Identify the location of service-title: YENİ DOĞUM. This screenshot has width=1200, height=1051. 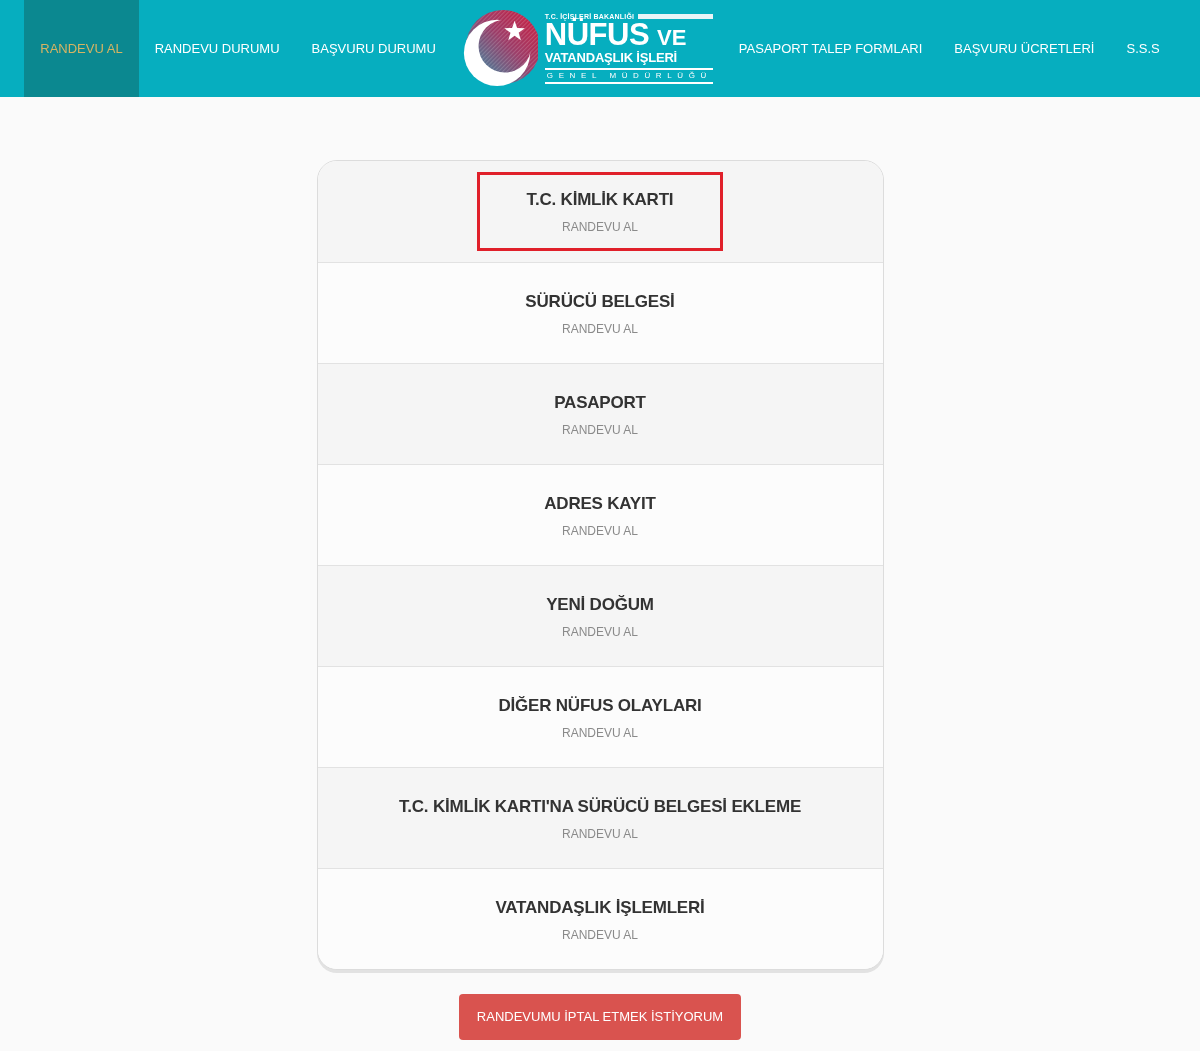
(600, 604).